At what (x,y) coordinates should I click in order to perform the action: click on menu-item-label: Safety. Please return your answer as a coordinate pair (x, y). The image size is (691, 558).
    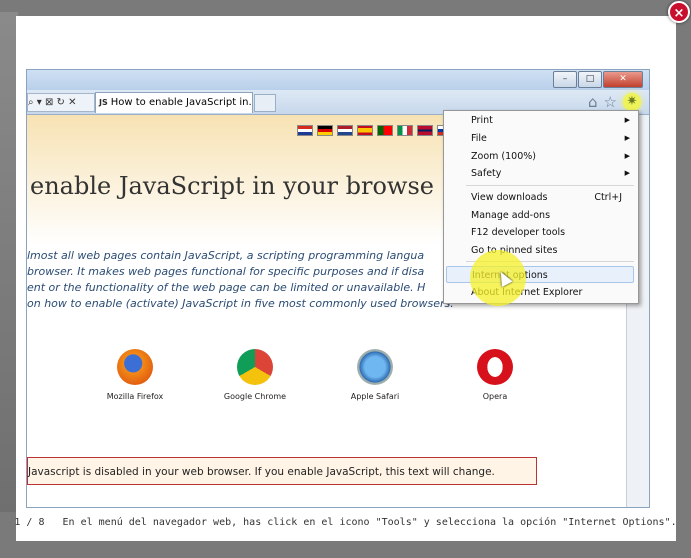
    Looking at the image, I should click on (486, 173).